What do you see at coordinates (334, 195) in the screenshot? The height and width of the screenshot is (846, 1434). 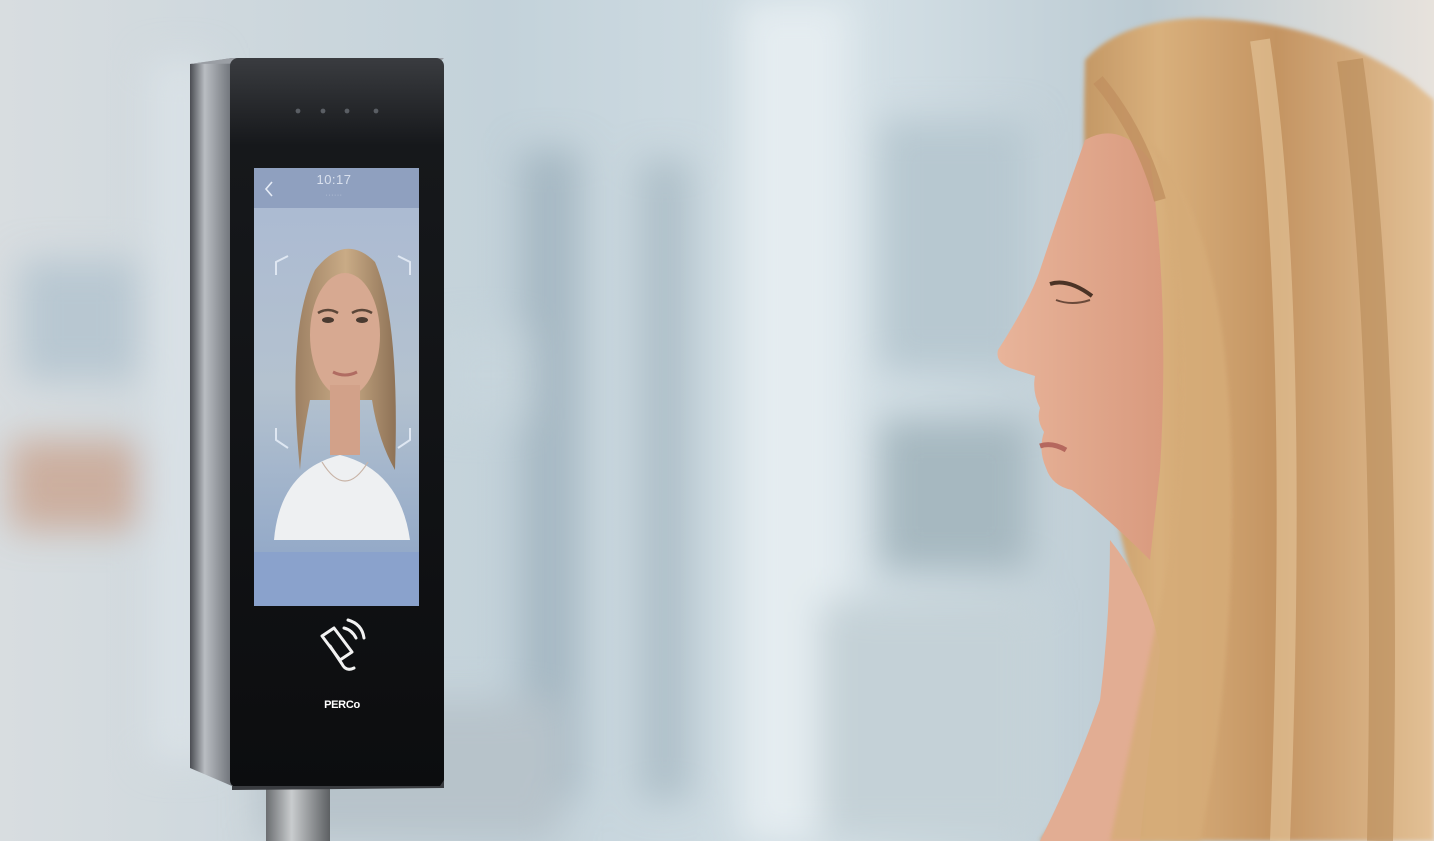 I see `screen-date: ······` at bounding box center [334, 195].